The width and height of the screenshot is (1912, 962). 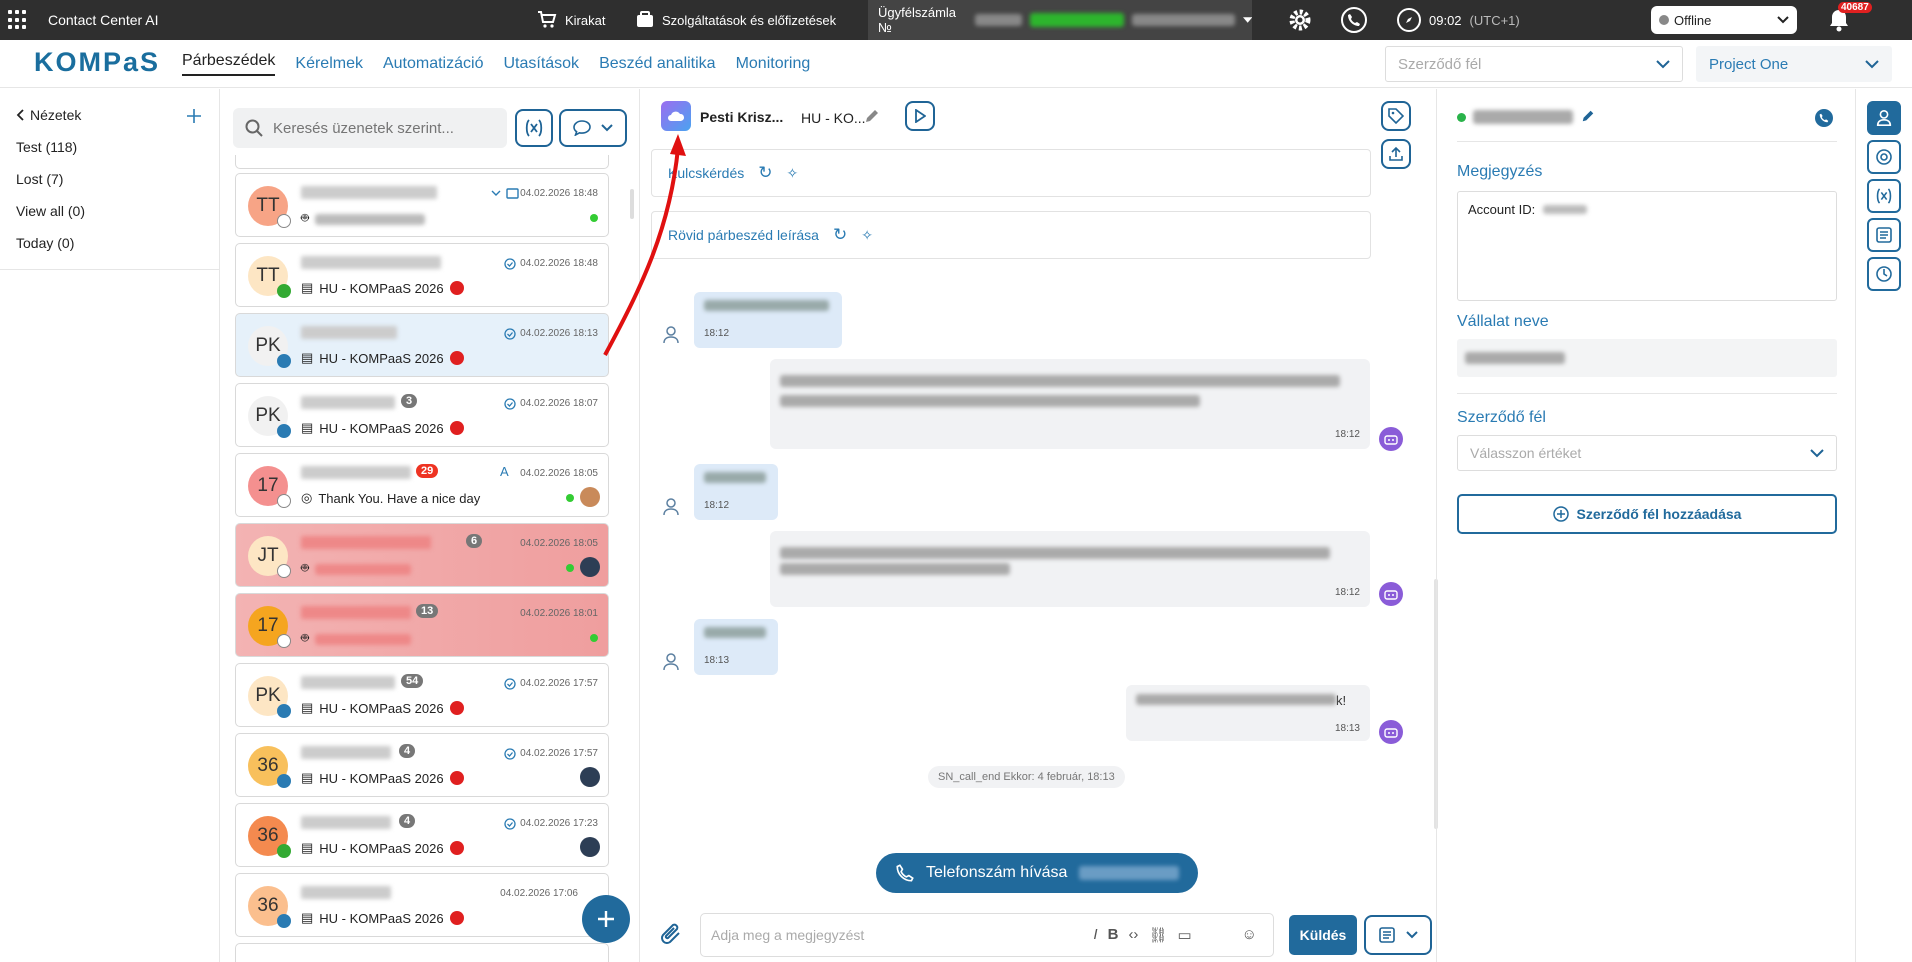 What do you see at coordinates (1659, 514) in the screenshot?
I see `add-party-label: Szerződő fél hozzáadása` at bounding box center [1659, 514].